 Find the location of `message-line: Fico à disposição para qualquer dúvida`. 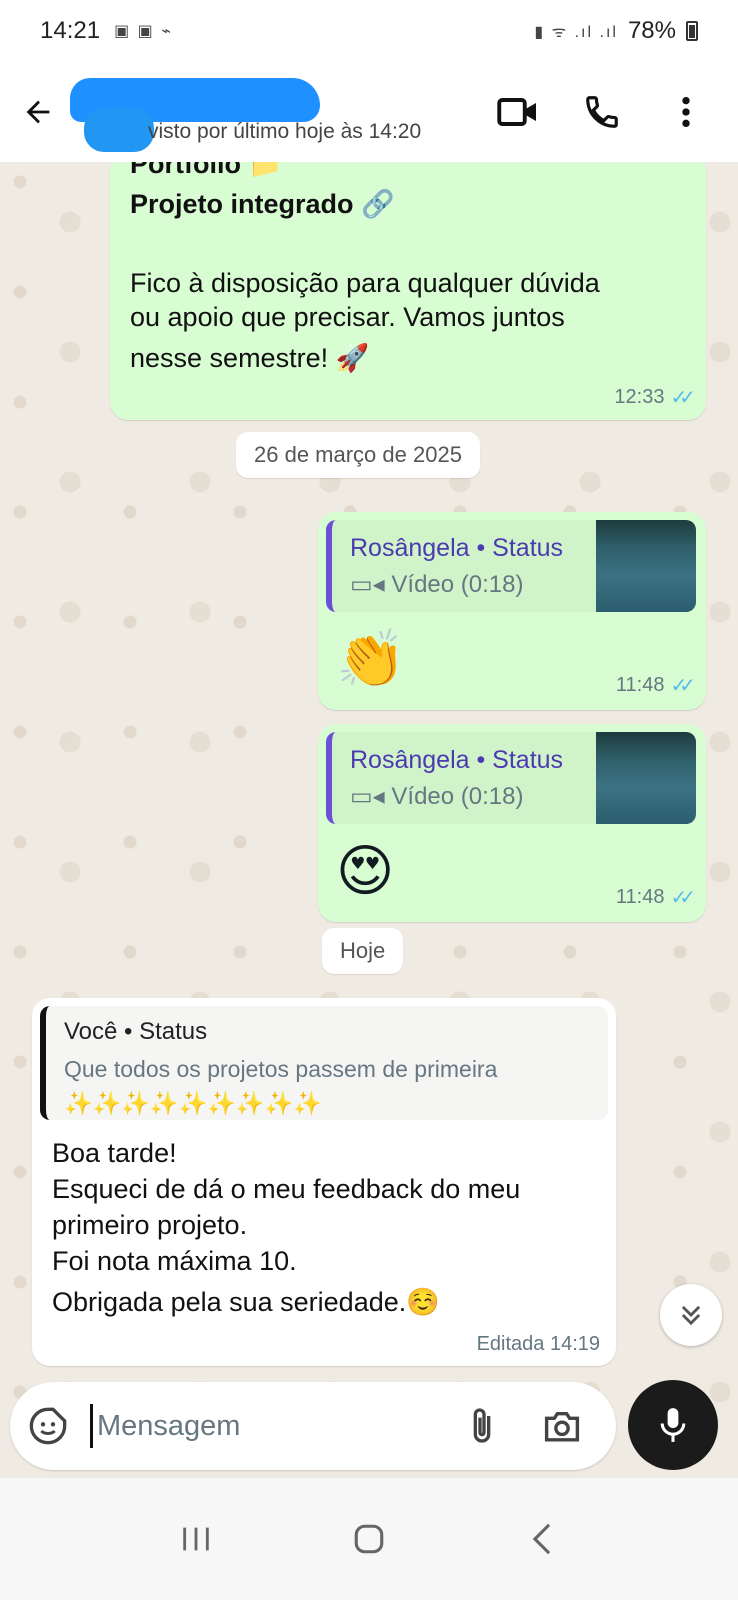

message-line: Fico à disposição para qualquer dúvida is located at coordinates (365, 283).